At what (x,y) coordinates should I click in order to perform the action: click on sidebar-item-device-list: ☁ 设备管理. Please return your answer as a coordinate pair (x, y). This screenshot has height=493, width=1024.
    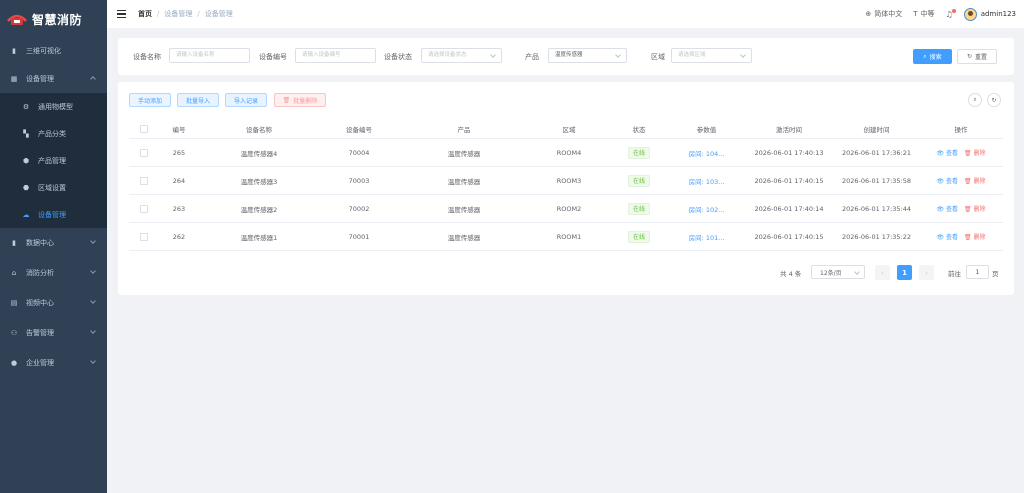
    Looking at the image, I should click on (53, 214).